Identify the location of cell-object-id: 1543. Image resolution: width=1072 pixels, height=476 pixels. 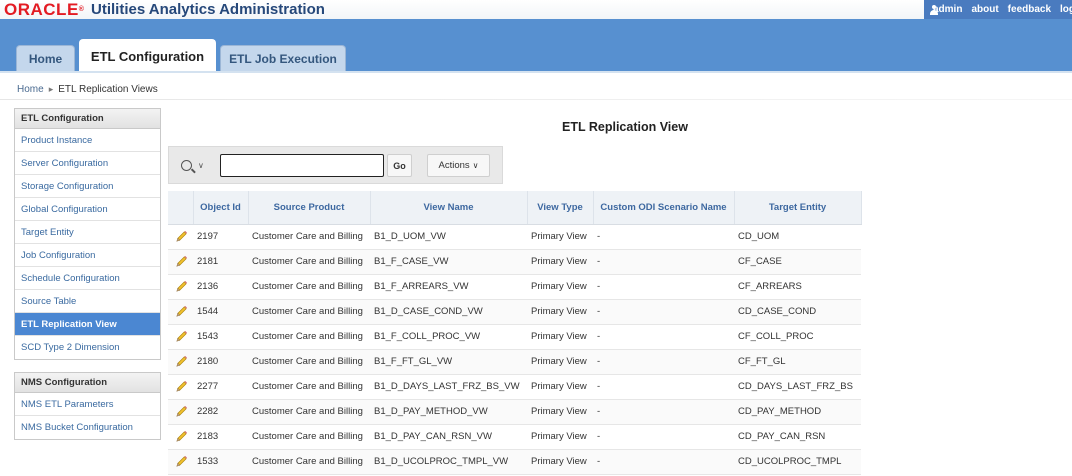
(220, 337).